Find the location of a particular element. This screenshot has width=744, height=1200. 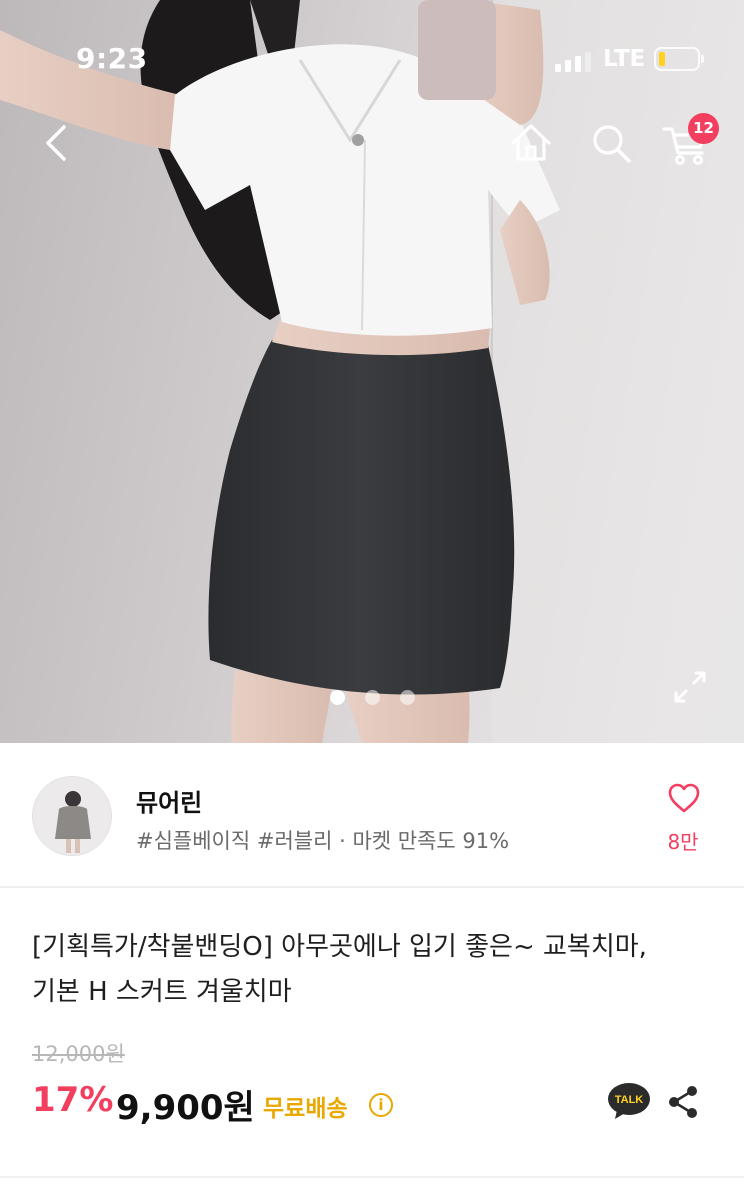

shop-avatar-image is located at coordinates (72, 816).